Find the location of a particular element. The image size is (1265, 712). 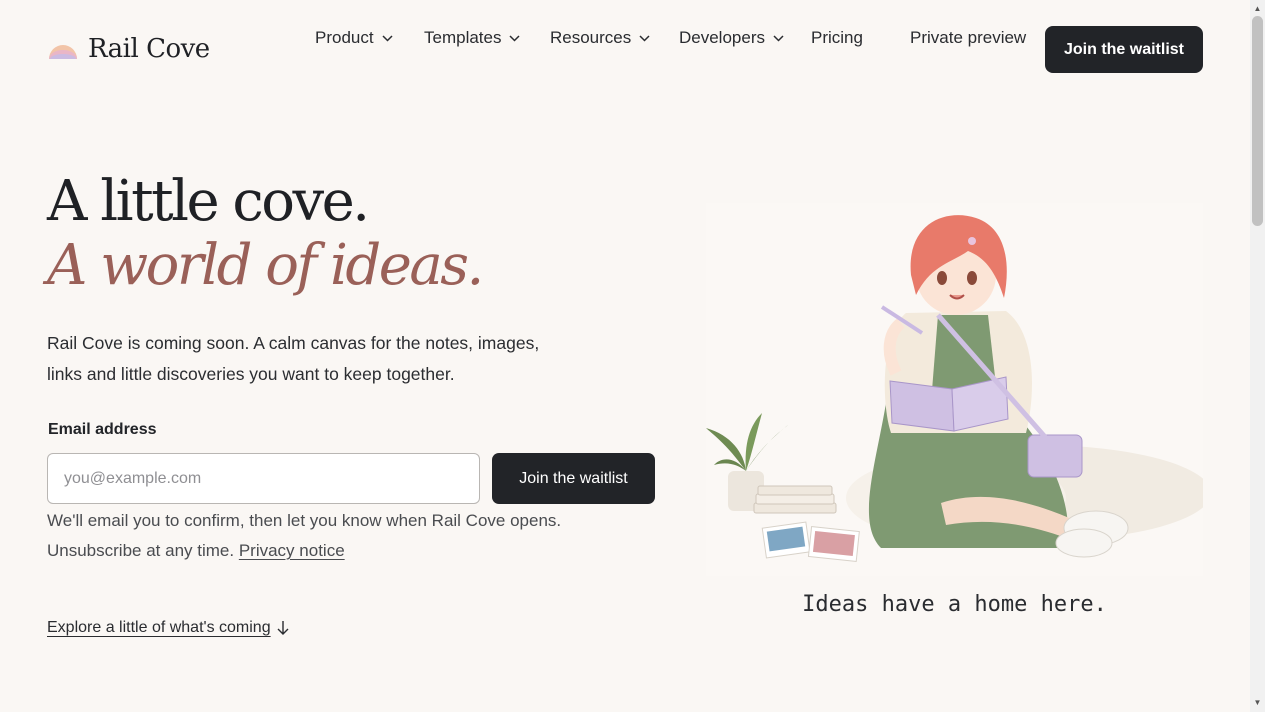

nav-pricing: Pricing is located at coordinates (837, 38).